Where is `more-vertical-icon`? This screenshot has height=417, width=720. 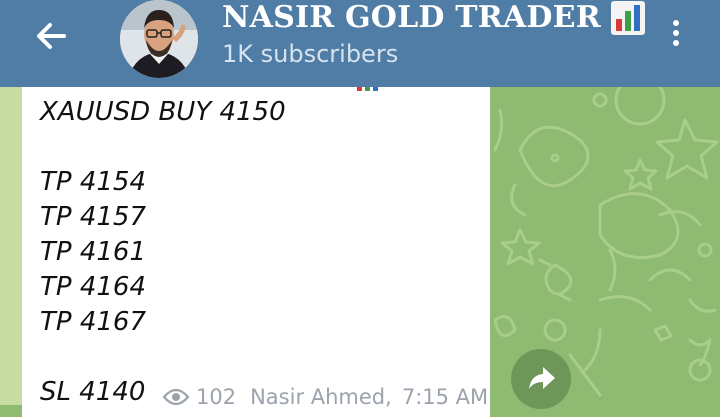 more-vertical-icon is located at coordinates (676, 33).